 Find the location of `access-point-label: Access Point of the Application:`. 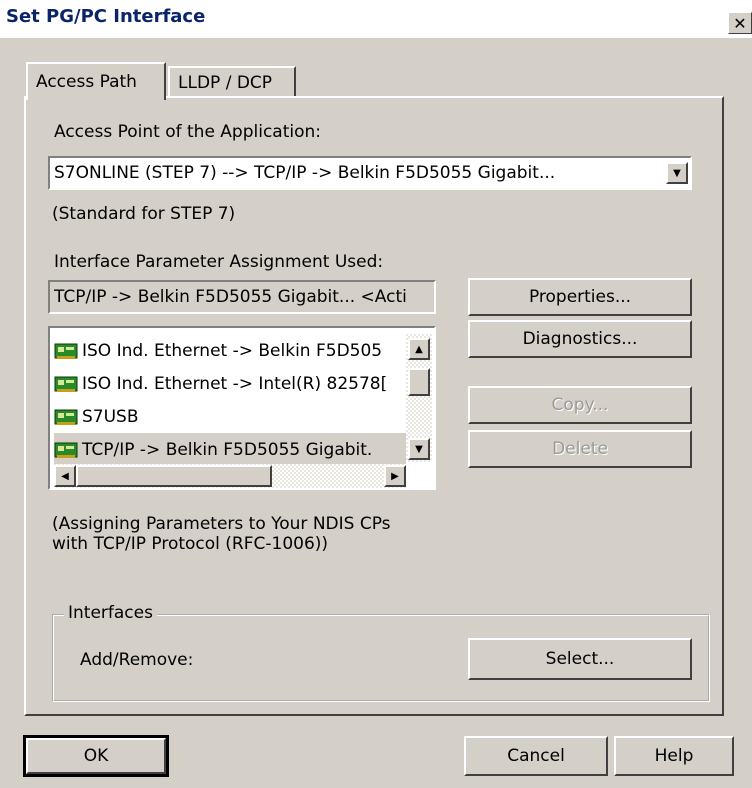

access-point-label: Access Point of the Application: is located at coordinates (188, 132).